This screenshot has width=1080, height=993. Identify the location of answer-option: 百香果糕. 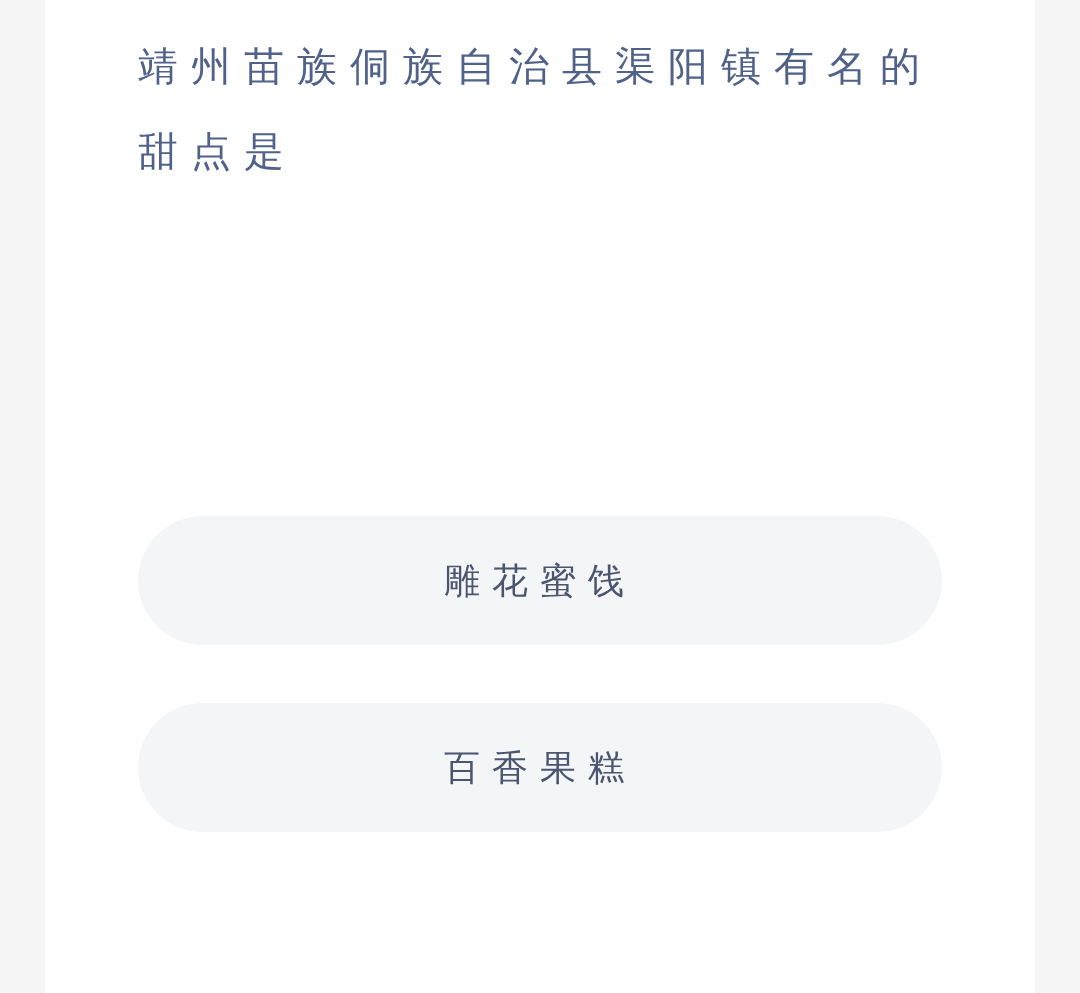
(540, 767).